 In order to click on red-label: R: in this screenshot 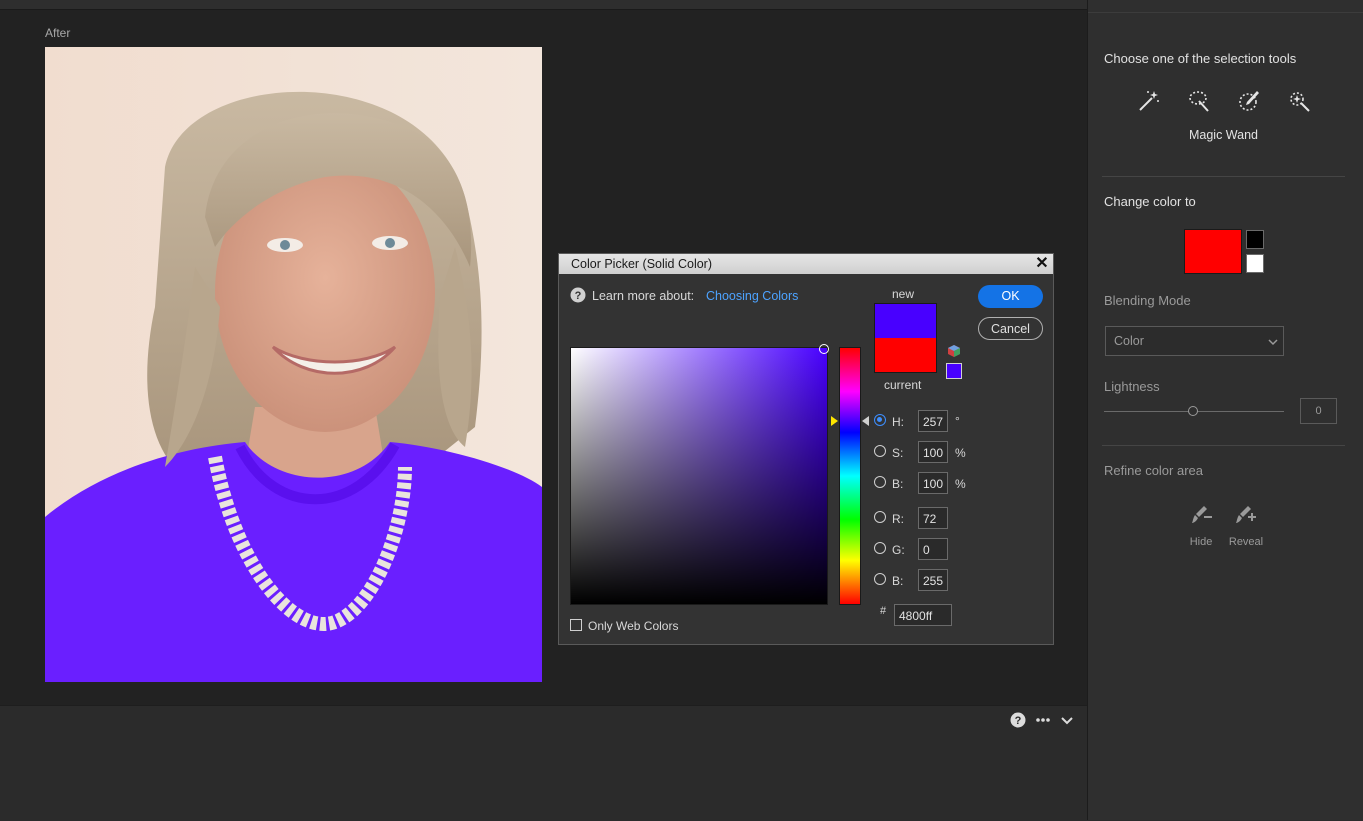, I will do `click(898, 519)`.